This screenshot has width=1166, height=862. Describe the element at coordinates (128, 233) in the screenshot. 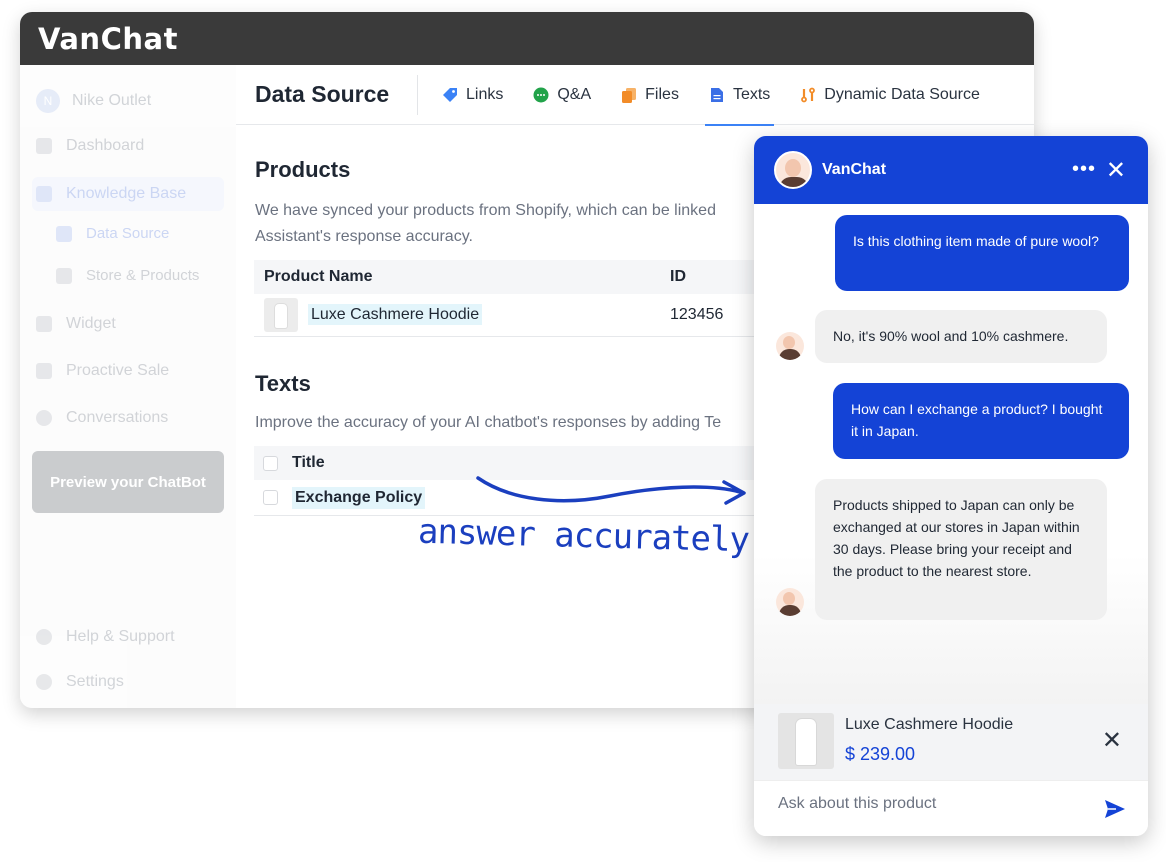

I see `sidebar-item-label: Data Source` at that location.